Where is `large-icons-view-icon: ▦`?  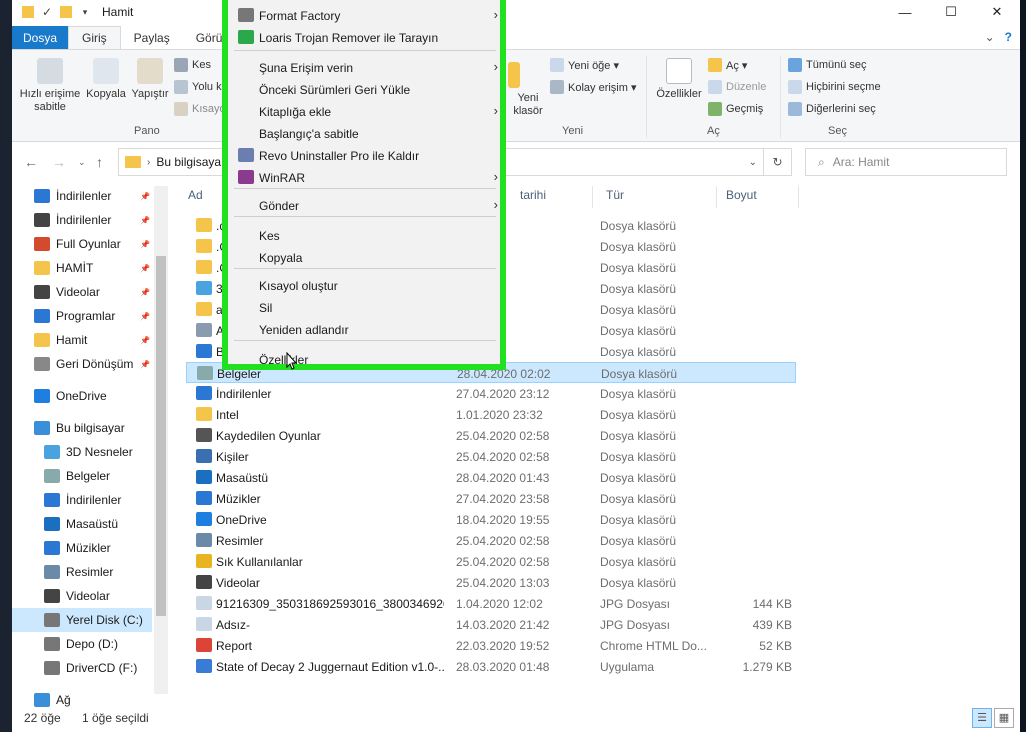
large-icons-view-icon: ▦ is located at coordinates (1004, 718).